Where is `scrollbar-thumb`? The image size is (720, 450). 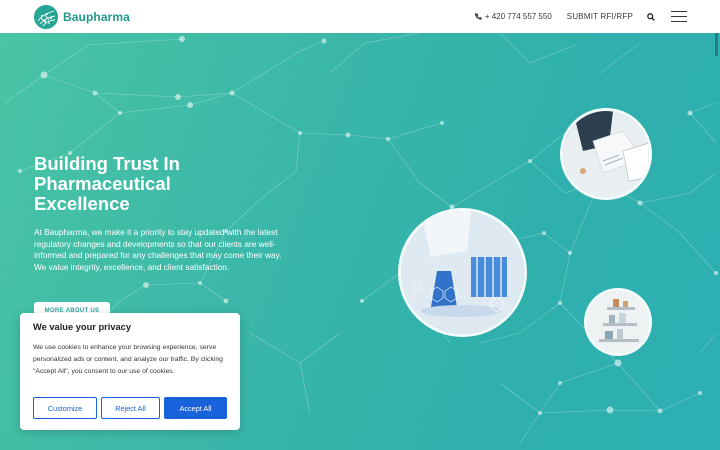
scrollbar-thumb is located at coordinates (716, 44).